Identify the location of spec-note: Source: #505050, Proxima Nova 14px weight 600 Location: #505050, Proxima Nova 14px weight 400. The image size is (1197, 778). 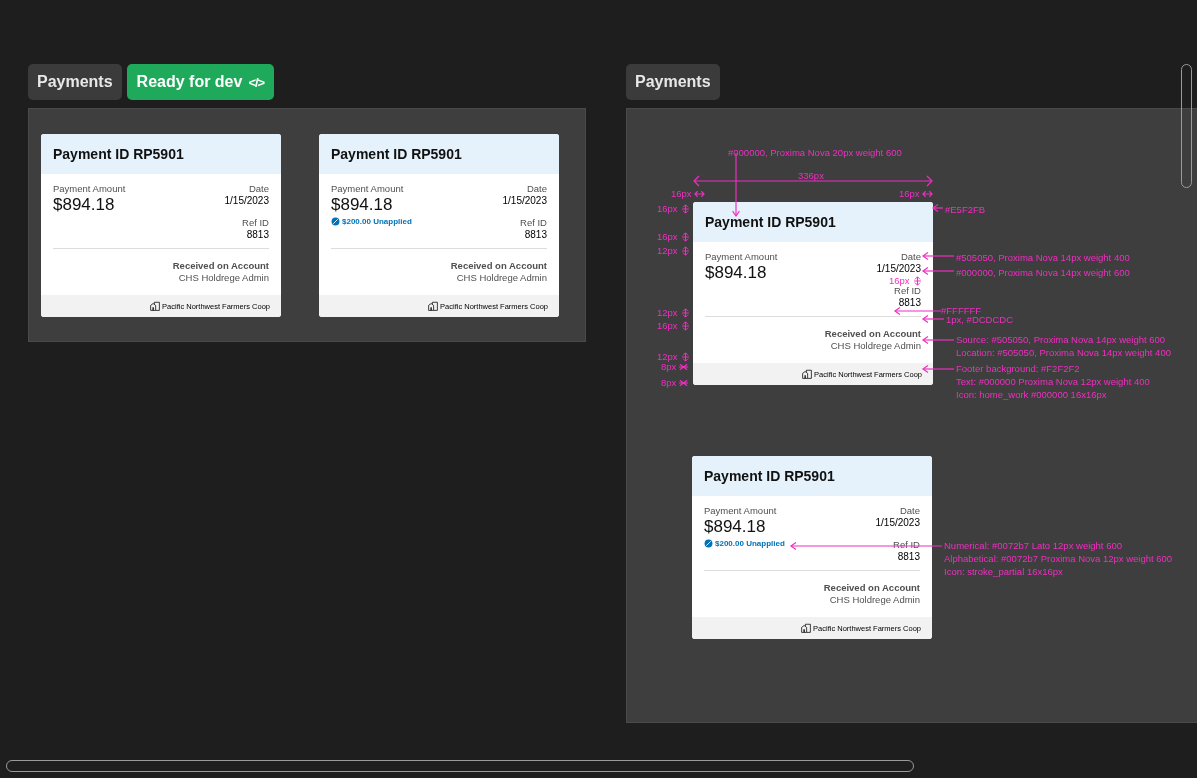
(1063, 346).